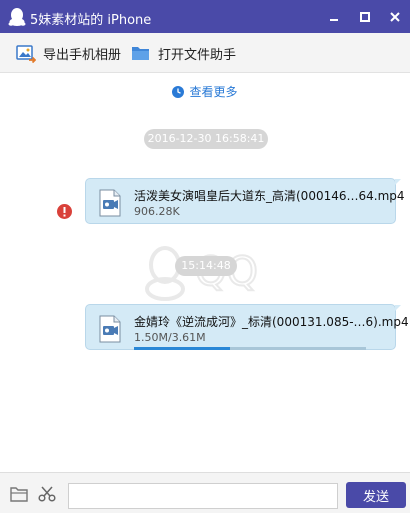 Image resolution: width=410 pixels, height=513 pixels. What do you see at coordinates (206, 266) in the screenshot?
I see `timestamp: 15:14:48` at bounding box center [206, 266].